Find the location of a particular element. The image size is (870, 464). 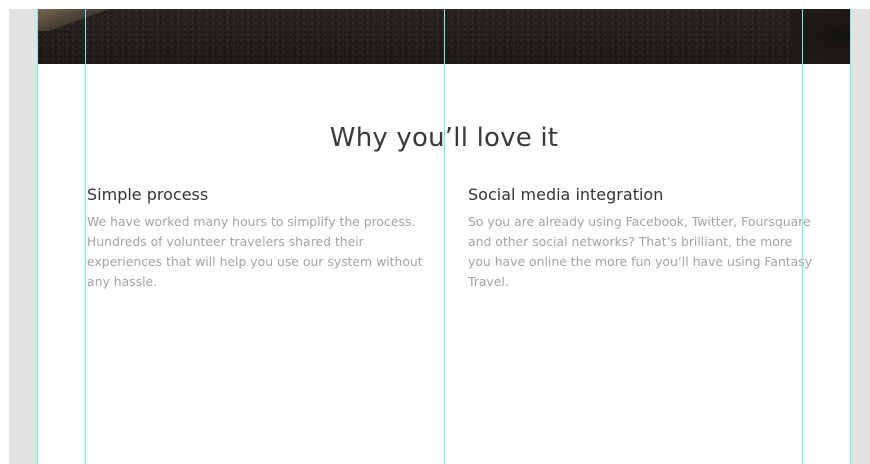

hero-image-shadow is located at coordinates (821, 36).